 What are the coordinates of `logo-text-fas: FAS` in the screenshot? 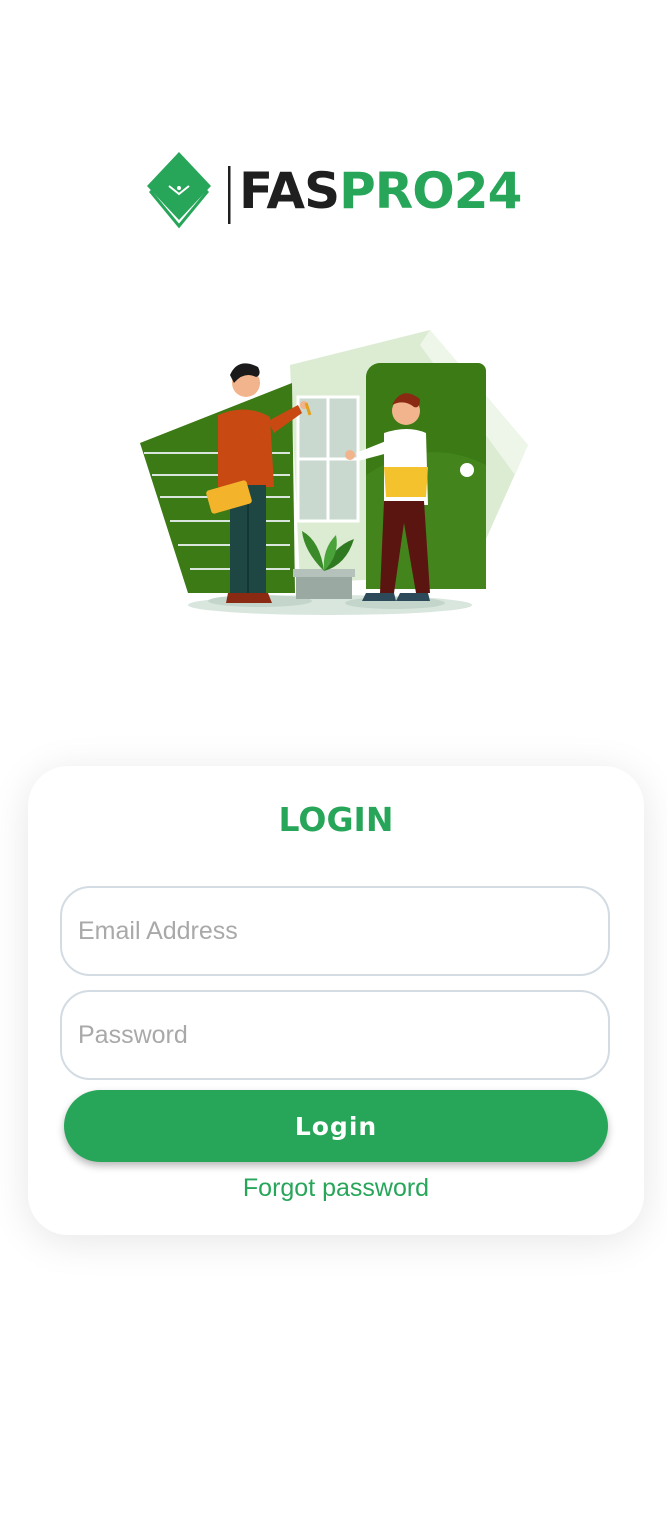 It's located at (289, 191).